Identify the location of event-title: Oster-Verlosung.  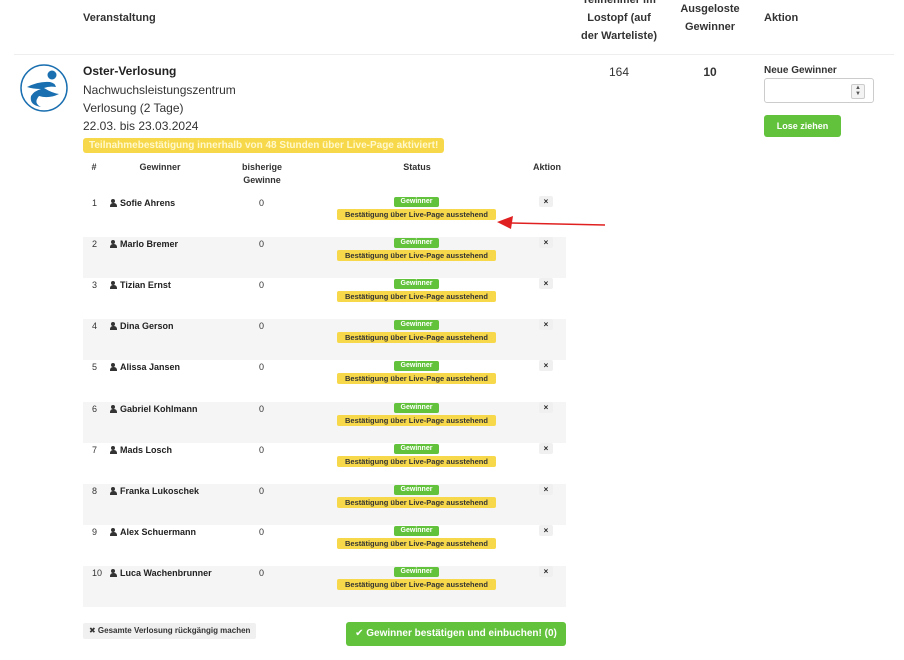
(130, 71).